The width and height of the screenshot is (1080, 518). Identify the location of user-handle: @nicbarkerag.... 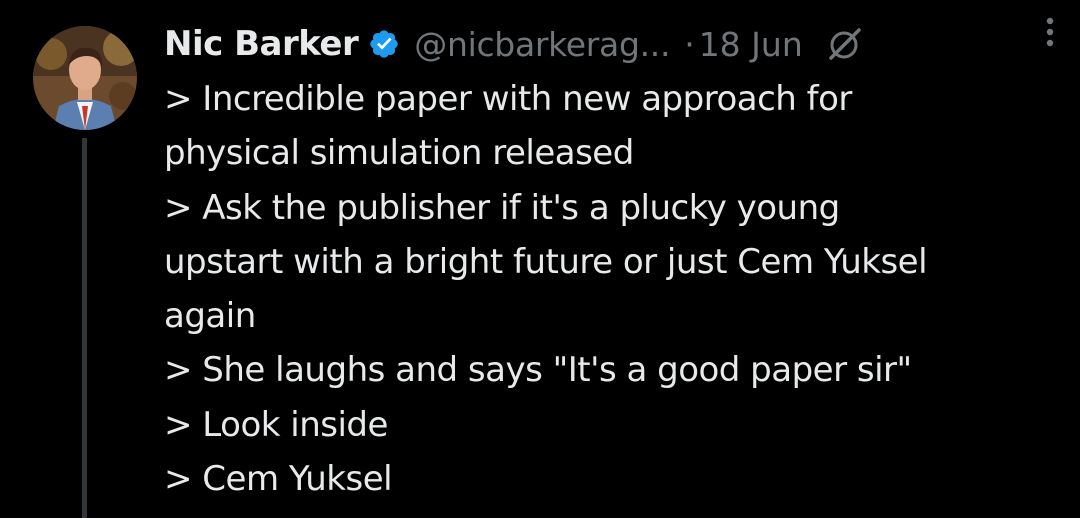
(542, 44).